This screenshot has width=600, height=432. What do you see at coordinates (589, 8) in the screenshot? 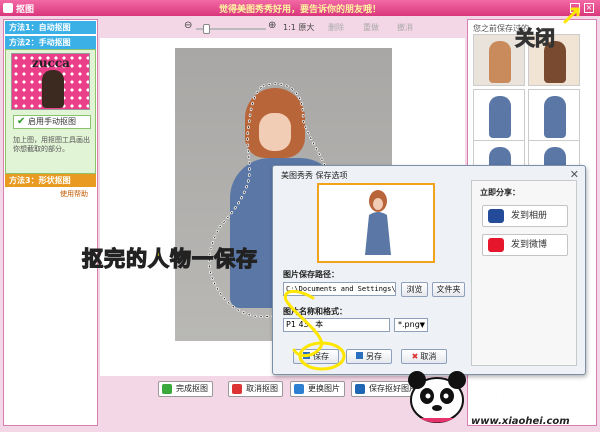
I see `close-window-button: ×` at bounding box center [589, 8].